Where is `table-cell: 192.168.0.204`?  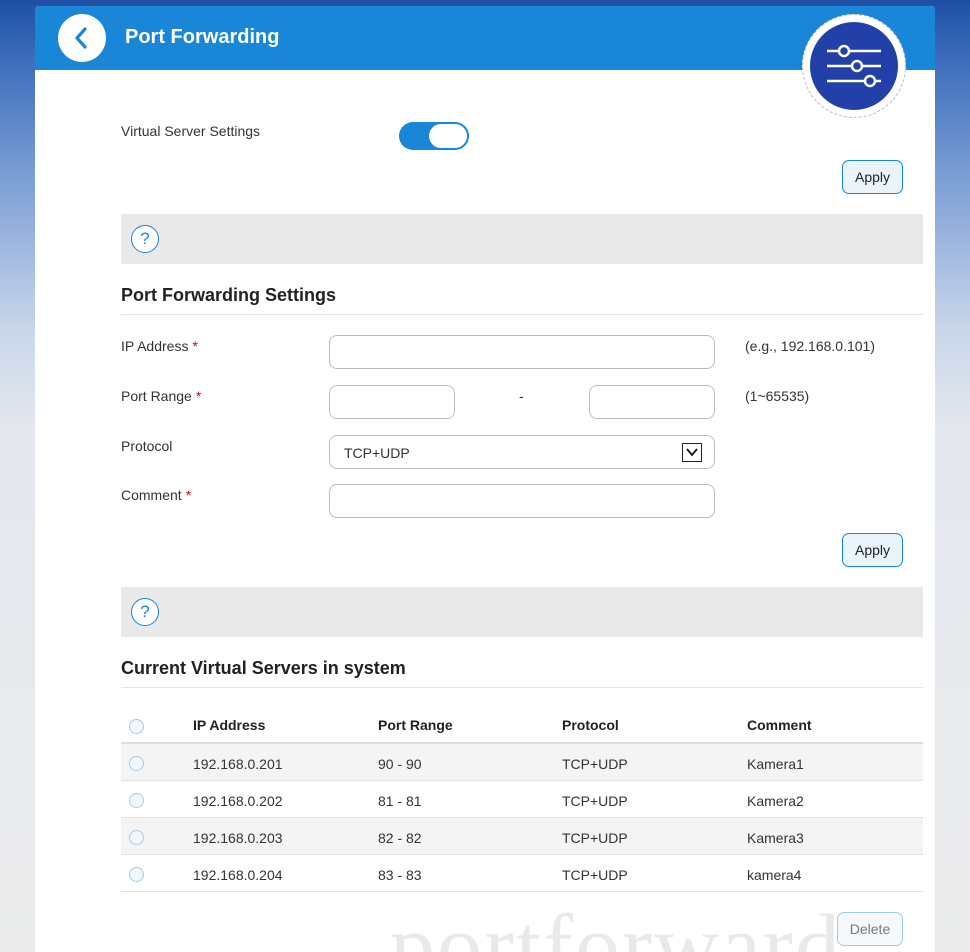
table-cell: 192.168.0.204 is located at coordinates (238, 875).